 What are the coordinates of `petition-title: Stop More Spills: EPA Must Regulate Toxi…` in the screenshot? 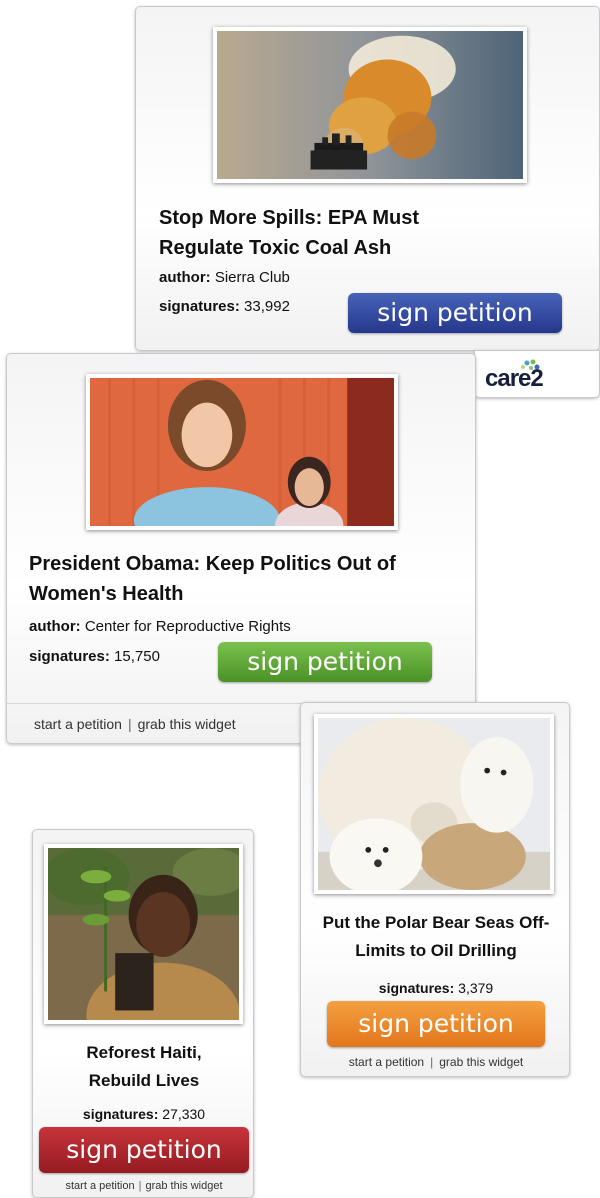 It's located at (324, 233).